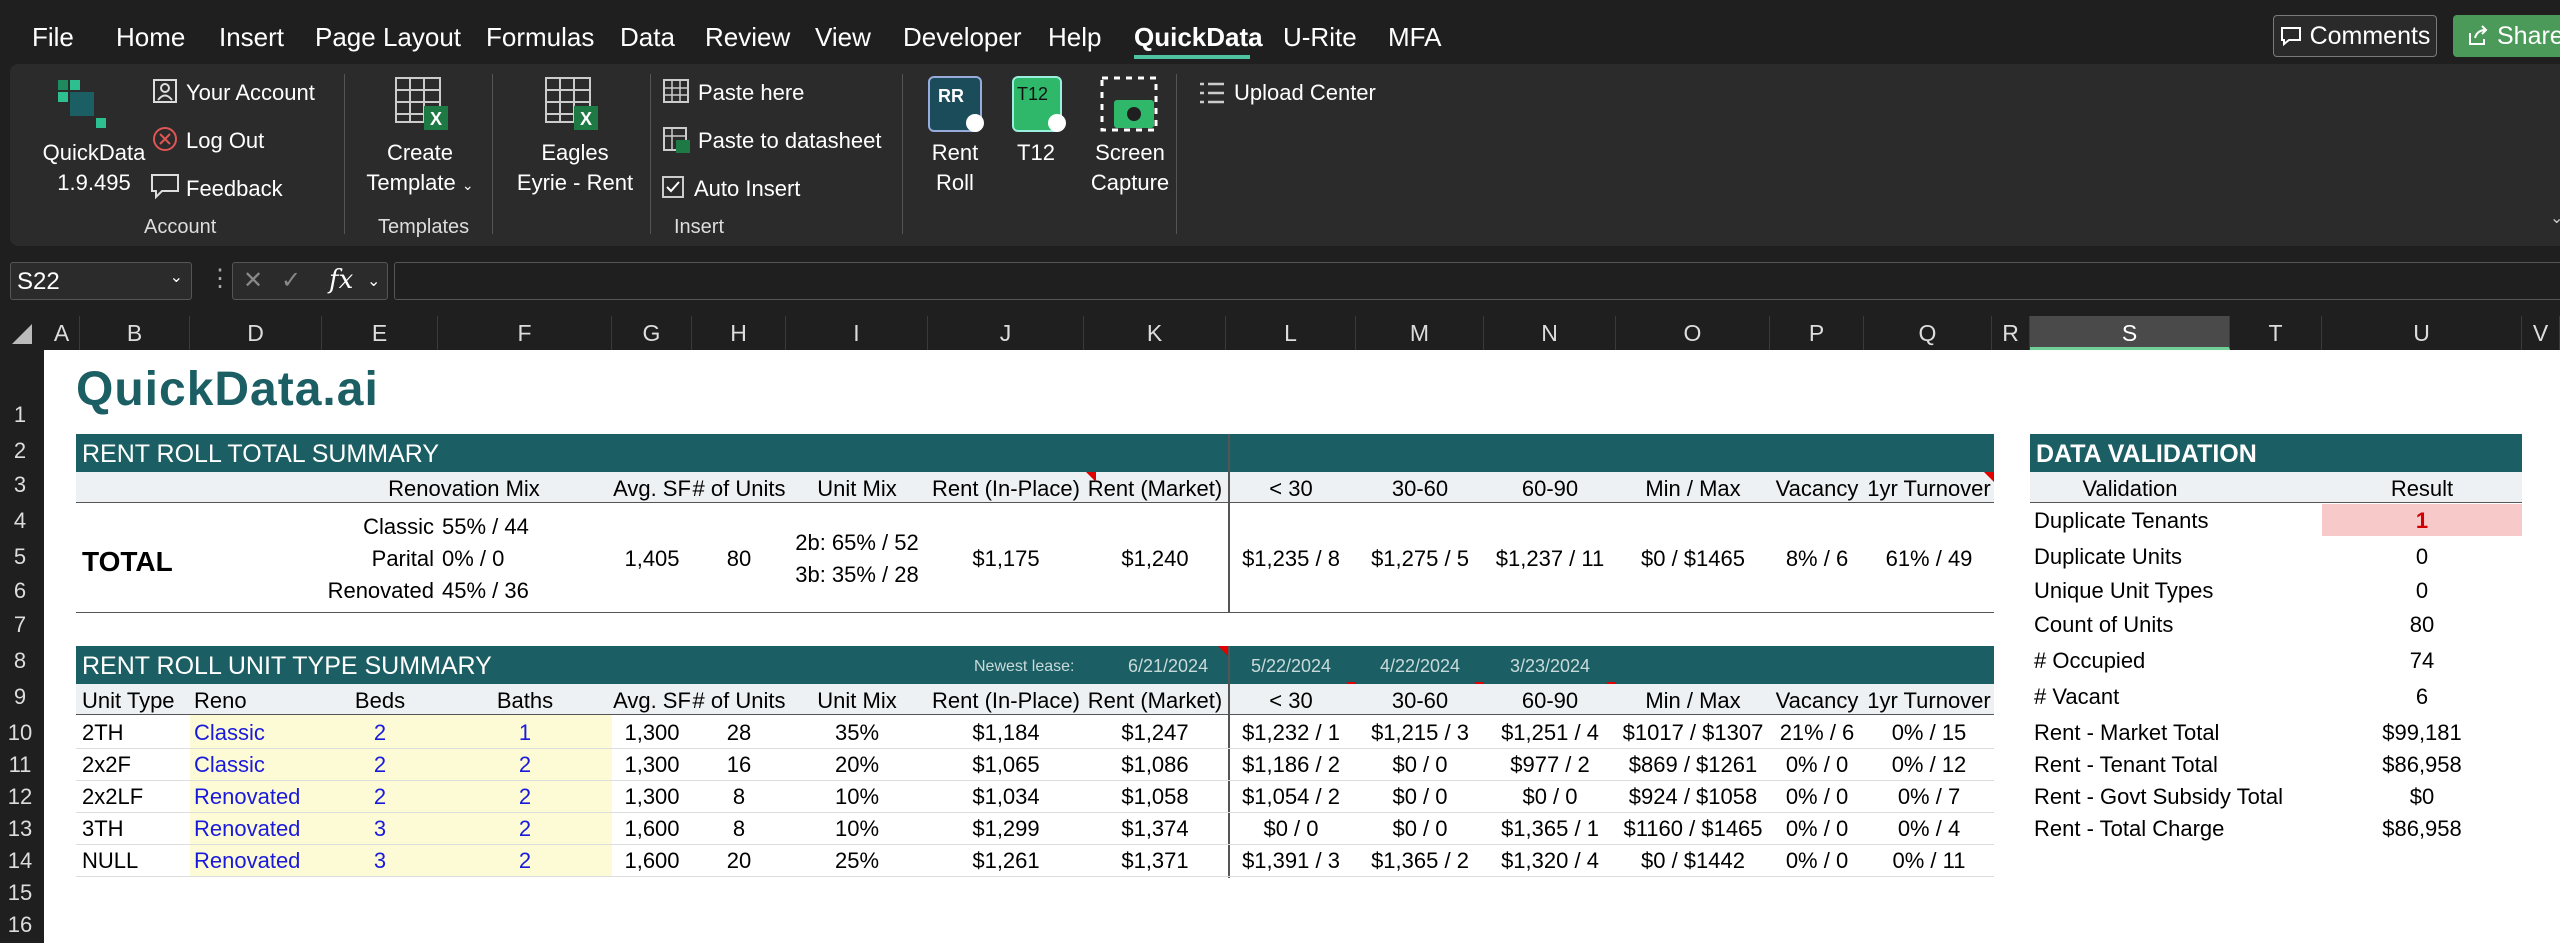  I want to click on col-header-t: T, so click(2276, 333).